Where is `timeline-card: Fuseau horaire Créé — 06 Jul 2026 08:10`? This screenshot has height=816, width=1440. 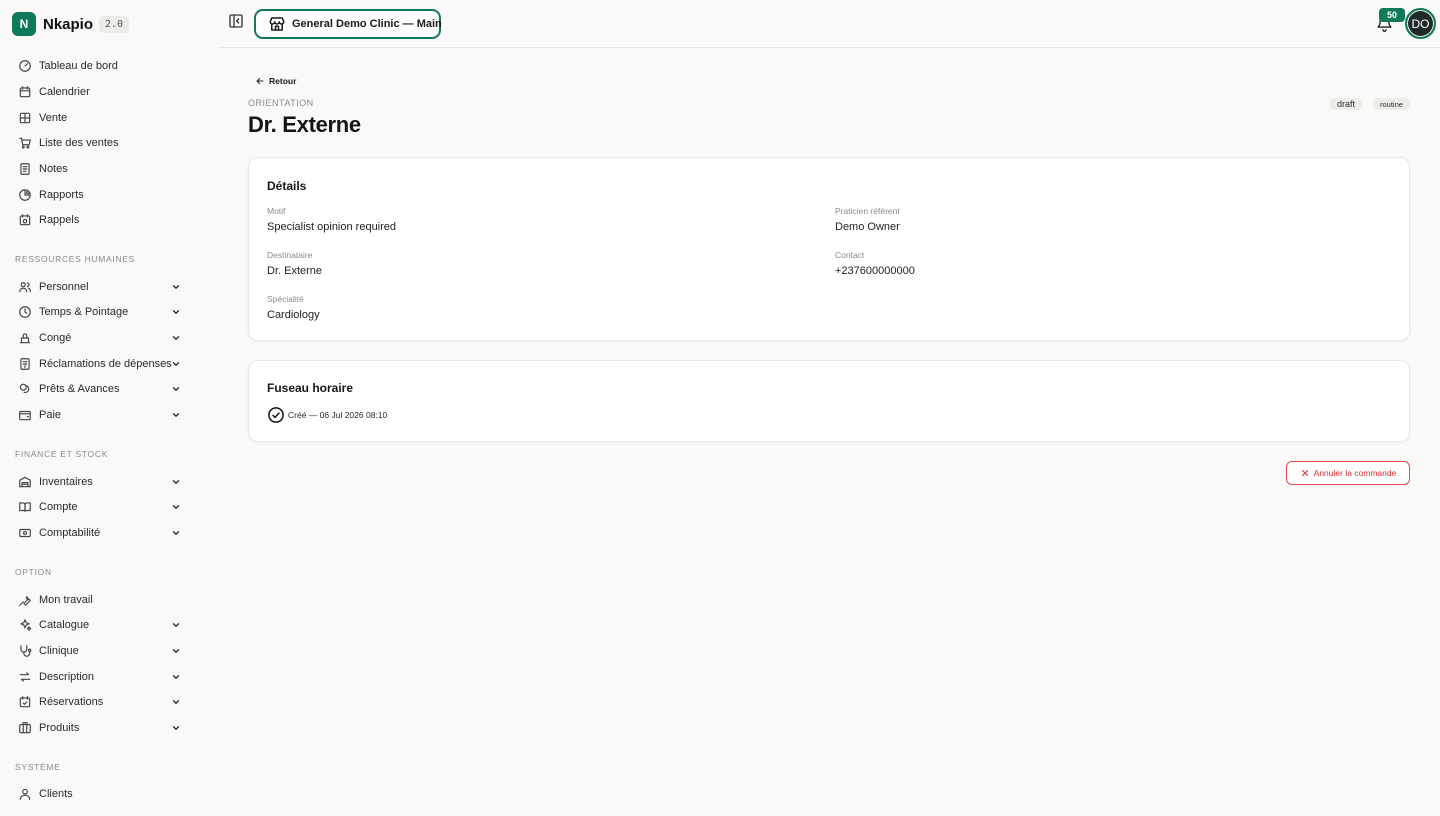 timeline-card: Fuseau horaire Créé — 06 Jul 2026 08:10 is located at coordinates (829, 401).